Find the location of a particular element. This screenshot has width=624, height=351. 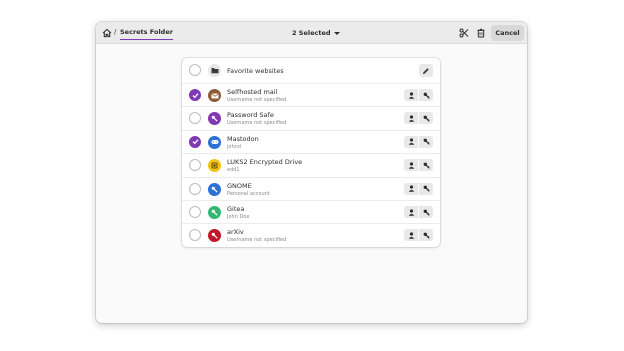

item-subtitle: John Doe is located at coordinates (238, 217).